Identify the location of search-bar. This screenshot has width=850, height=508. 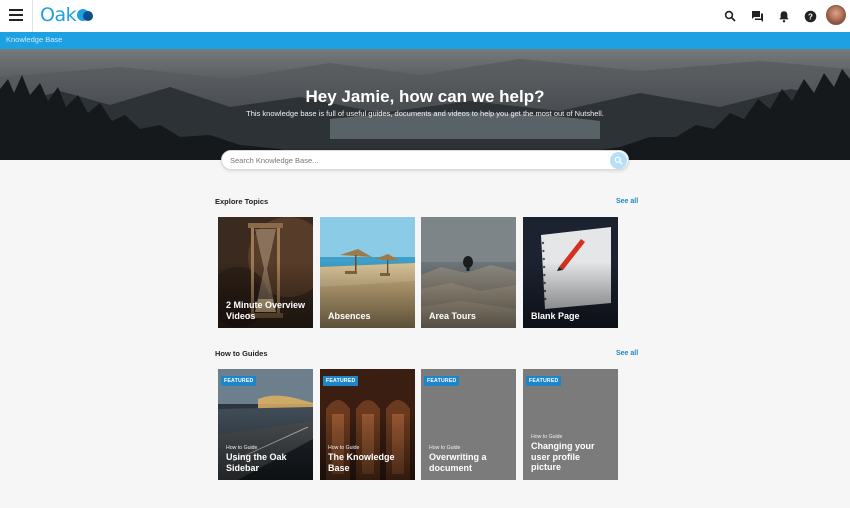
(425, 160).